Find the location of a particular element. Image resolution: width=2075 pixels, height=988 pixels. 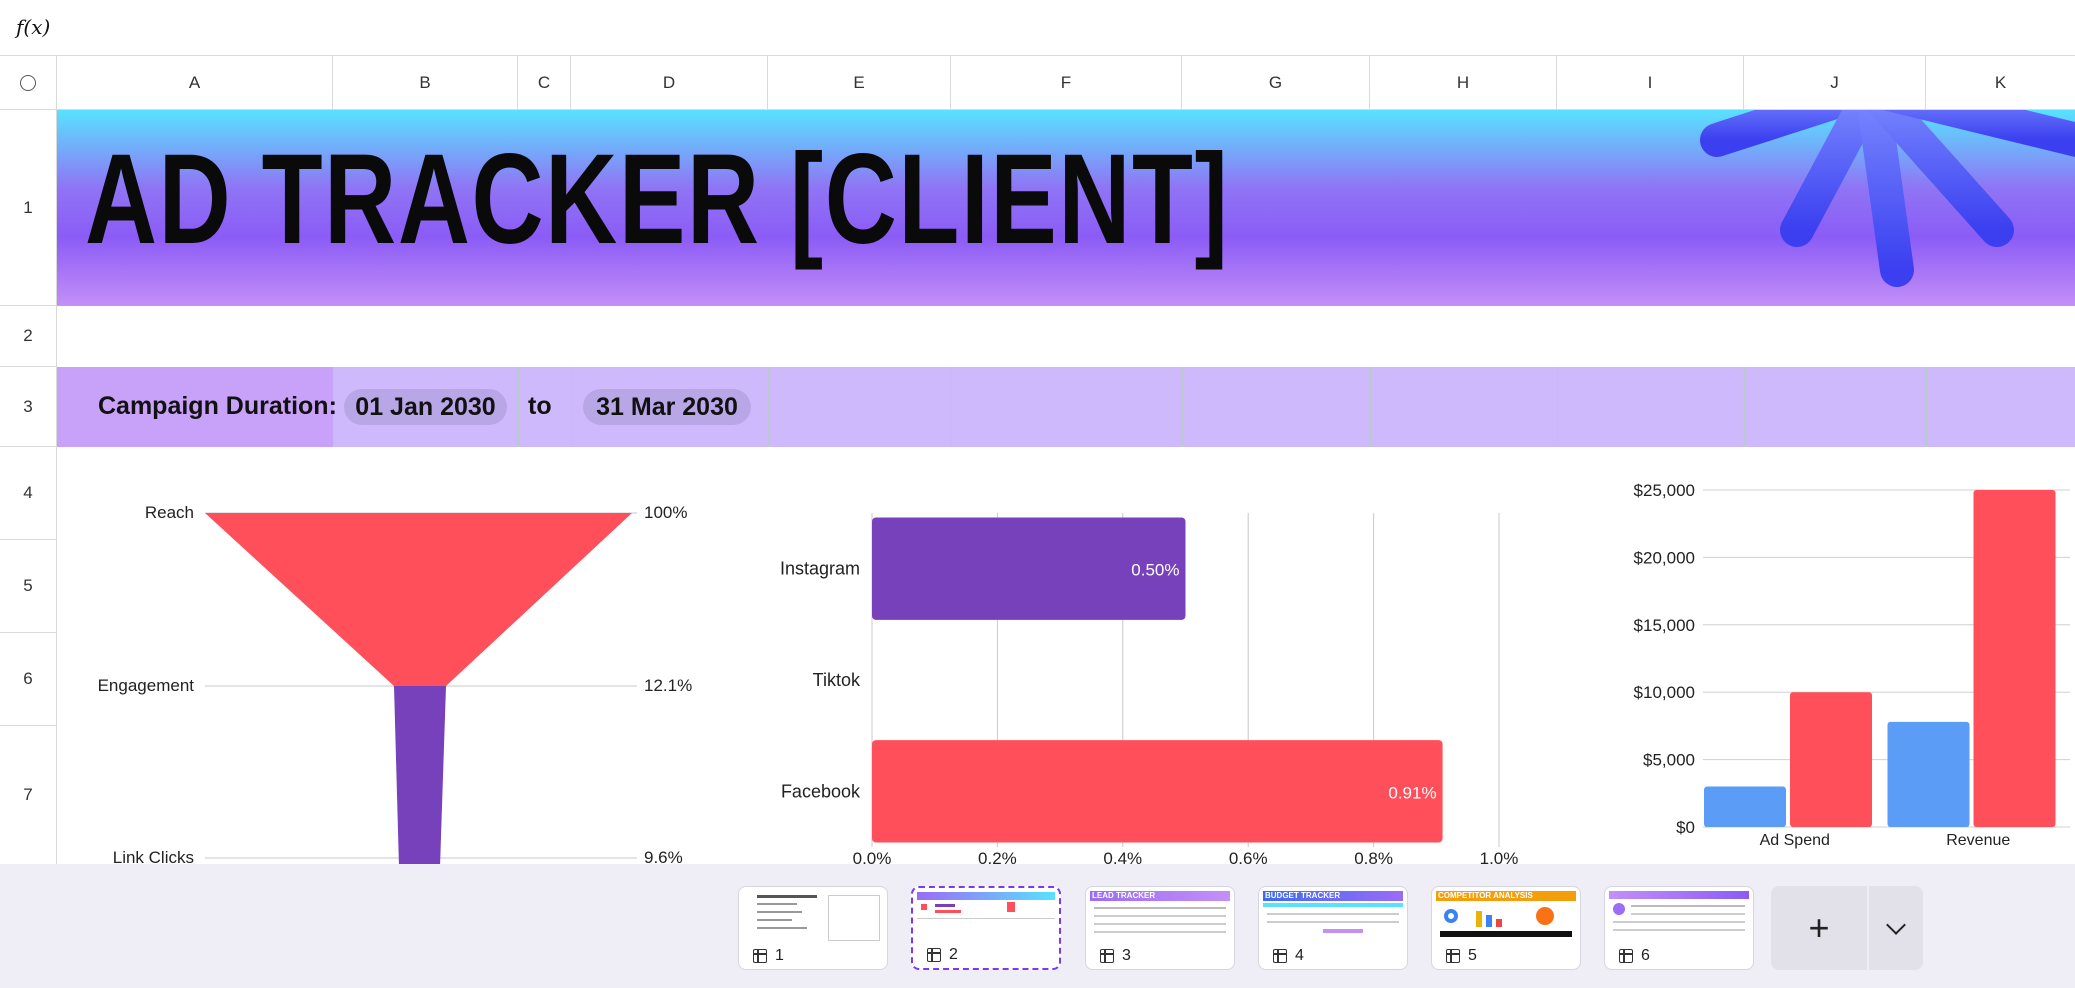

row-header-1: 1 is located at coordinates (28, 208).